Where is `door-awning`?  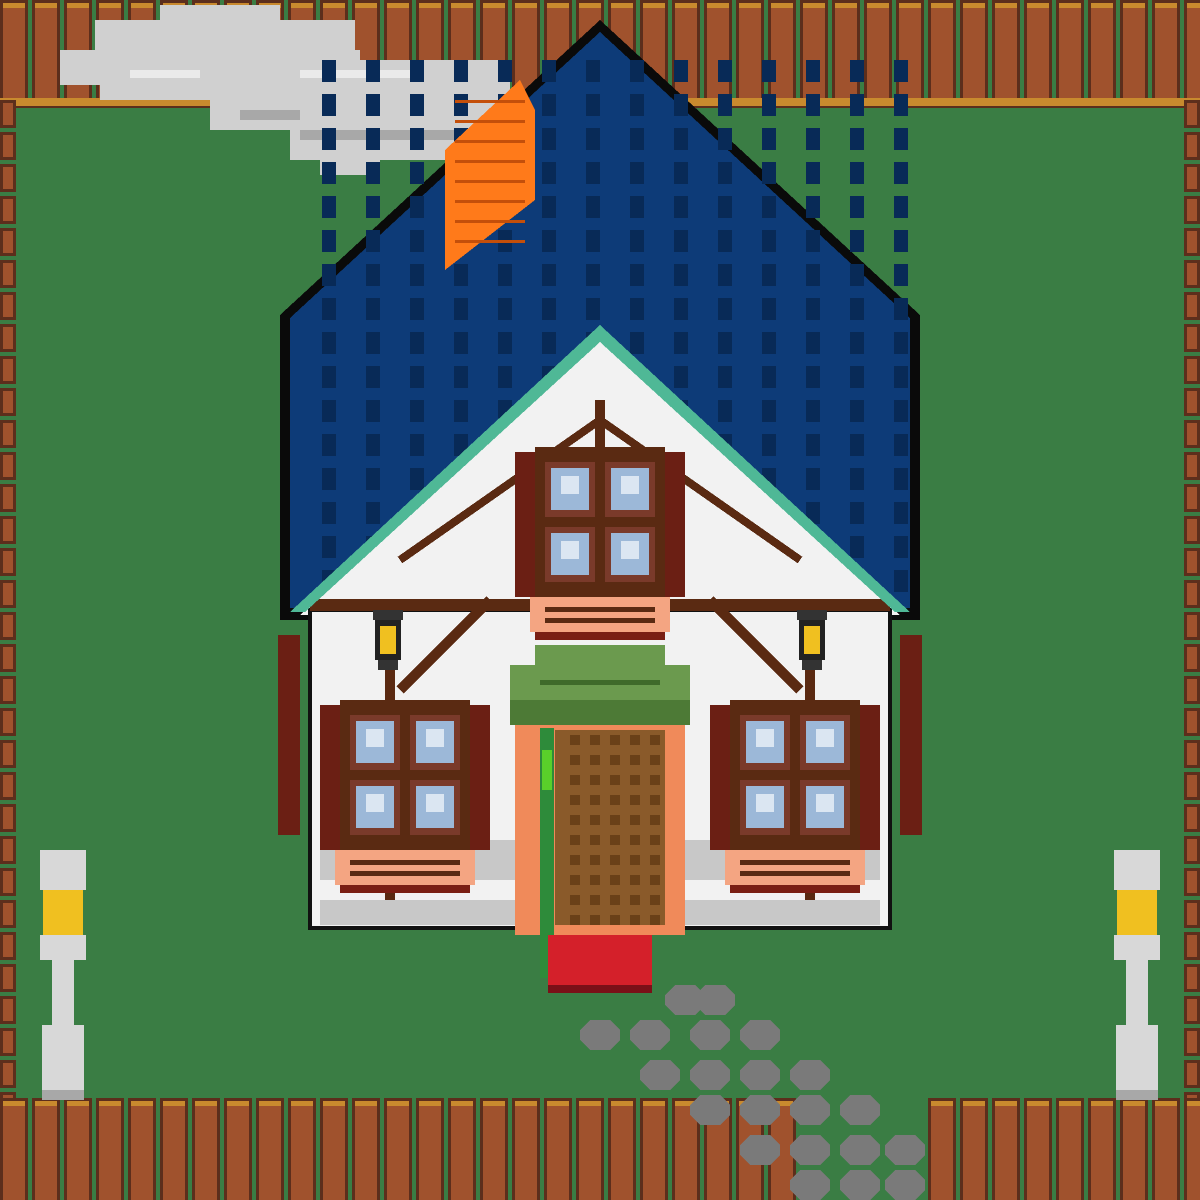
door-awning is located at coordinates (600, 685).